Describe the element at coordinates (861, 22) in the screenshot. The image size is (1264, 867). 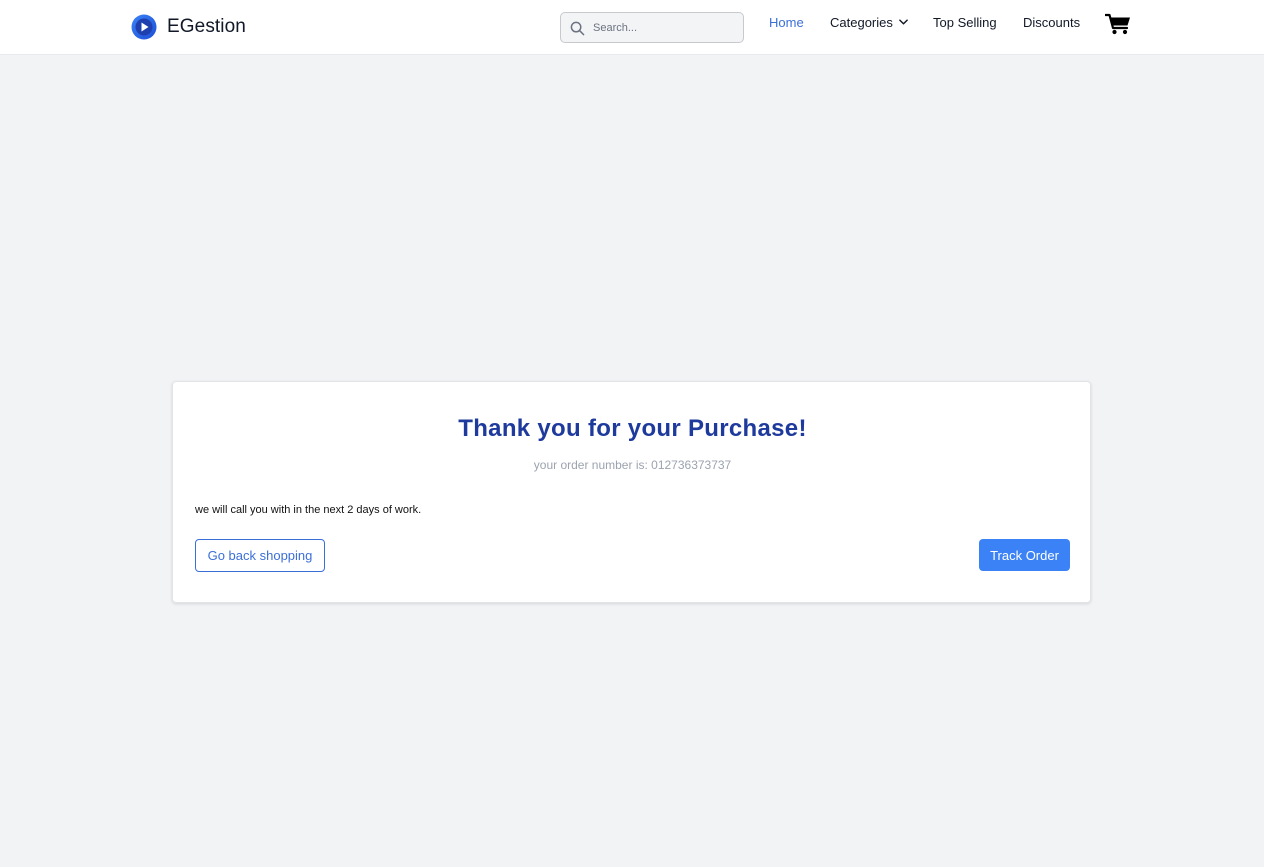
I see `nav-categories-label: Categories` at that location.